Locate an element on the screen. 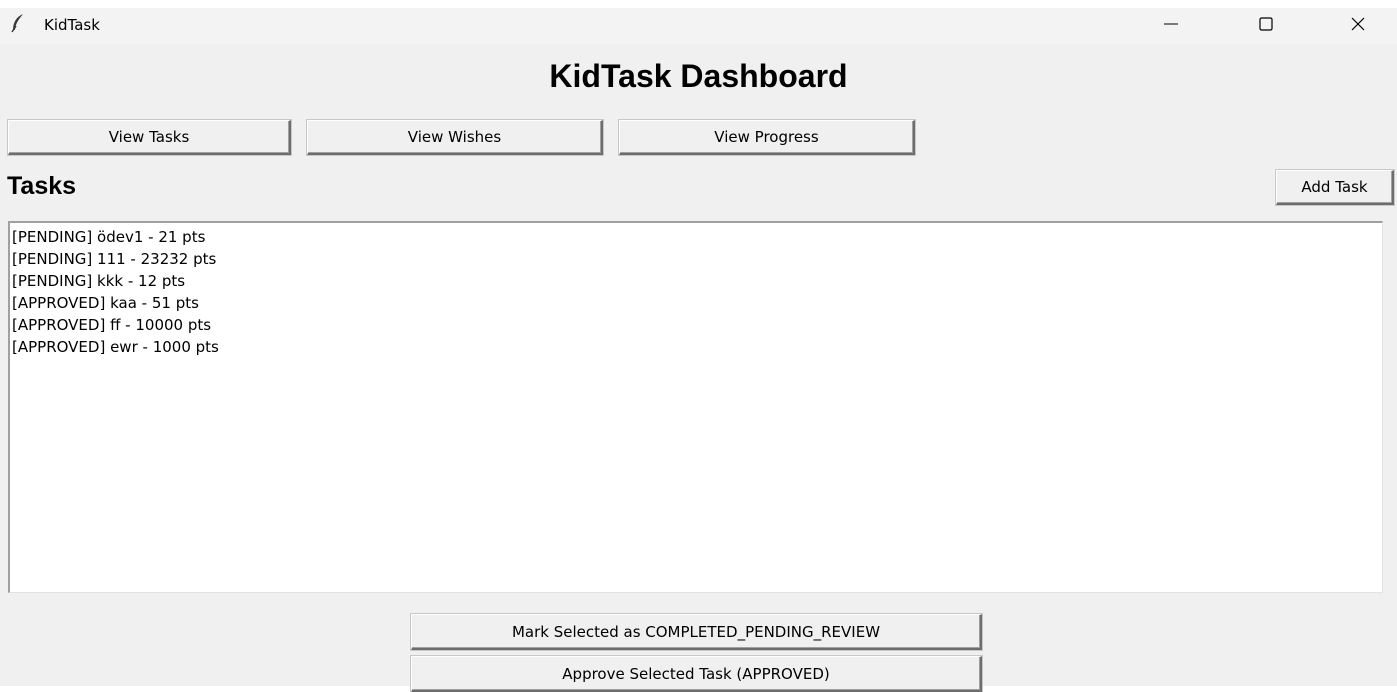 The width and height of the screenshot is (1397, 692). list-item: [PENDING] ödev1 - 21 pts is located at coordinates (697, 237).